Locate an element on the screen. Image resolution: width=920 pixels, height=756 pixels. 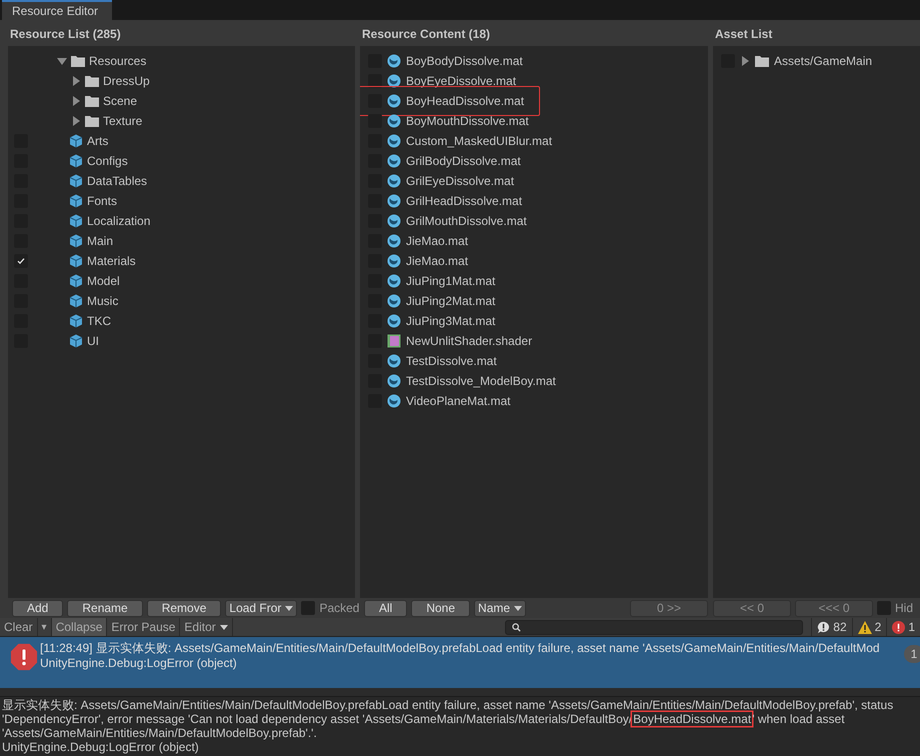
editor-dropdown: Editor is located at coordinates (206, 627).